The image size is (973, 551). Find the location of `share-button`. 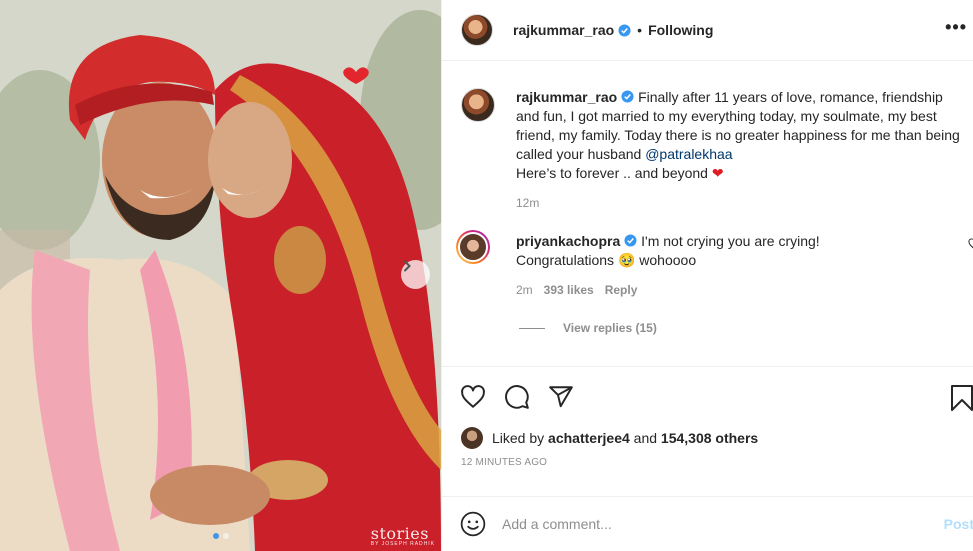

share-button is located at coordinates (561, 397).